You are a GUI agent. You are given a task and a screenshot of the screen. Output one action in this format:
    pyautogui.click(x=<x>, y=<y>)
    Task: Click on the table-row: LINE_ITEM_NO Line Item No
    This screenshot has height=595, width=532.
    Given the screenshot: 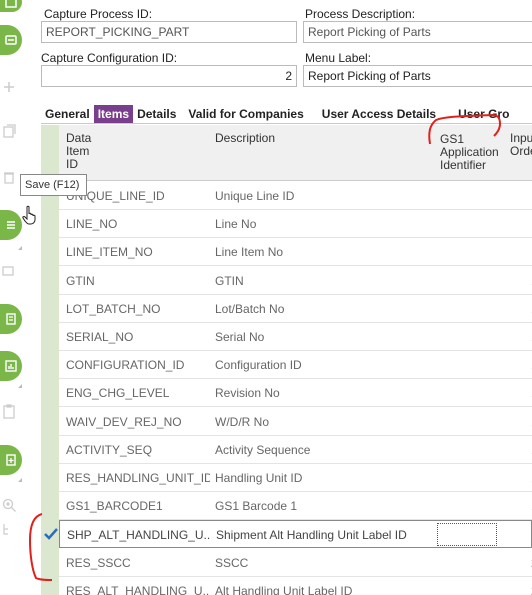 What is the action you would take?
    pyautogui.click(x=295, y=252)
    